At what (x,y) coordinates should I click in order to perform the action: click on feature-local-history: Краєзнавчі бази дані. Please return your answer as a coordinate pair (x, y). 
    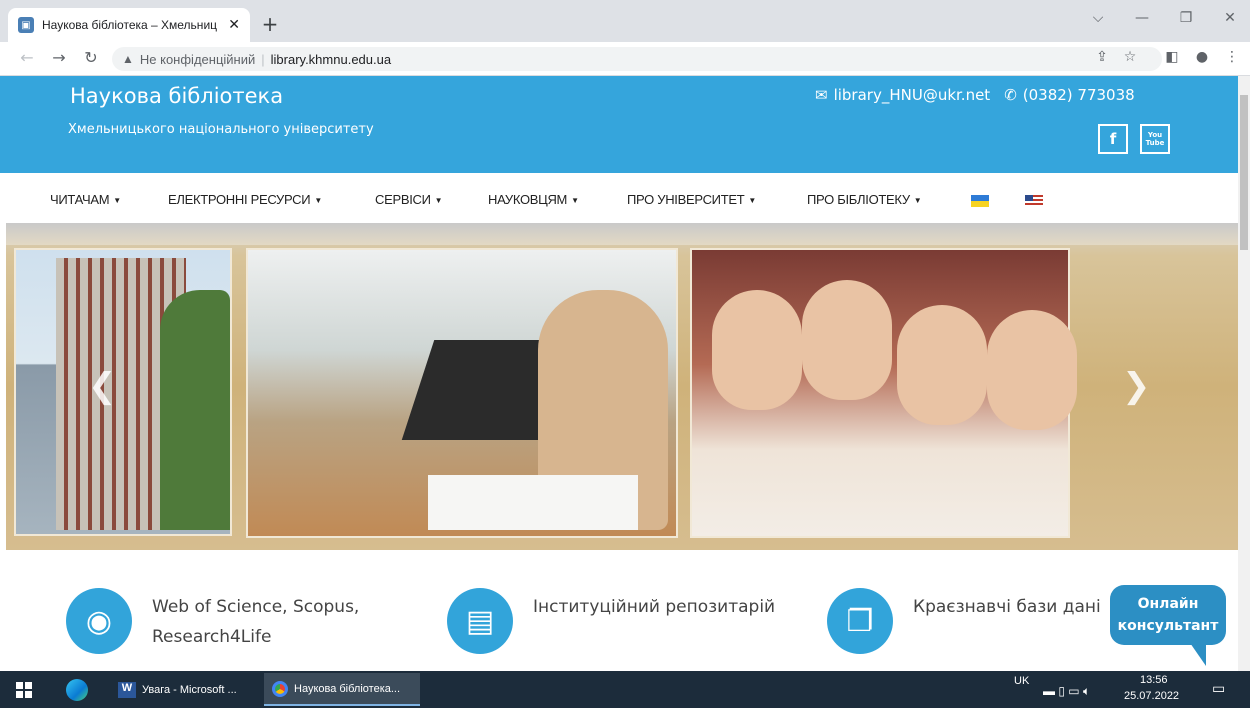
    Looking at the image, I should click on (1007, 607).